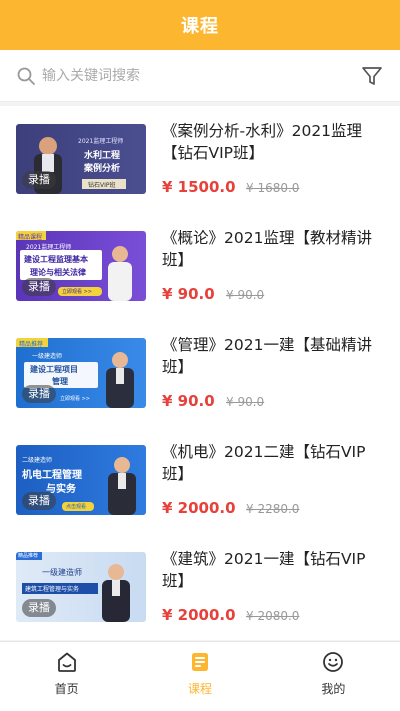  Describe the element at coordinates (102, 156) in the screenshot. I see `thumb-text: 水利工程` at that location.